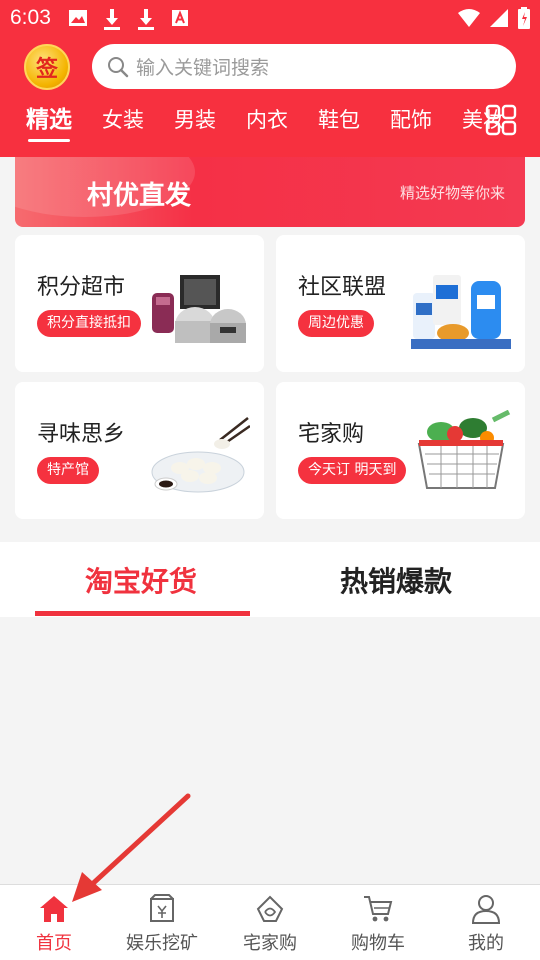 Image resolution: width=540 pixels, height=960 pixels. Describe the element at coordinates (342, 287) in the screenshot. I see `card-title: 社区联盟` at that location.